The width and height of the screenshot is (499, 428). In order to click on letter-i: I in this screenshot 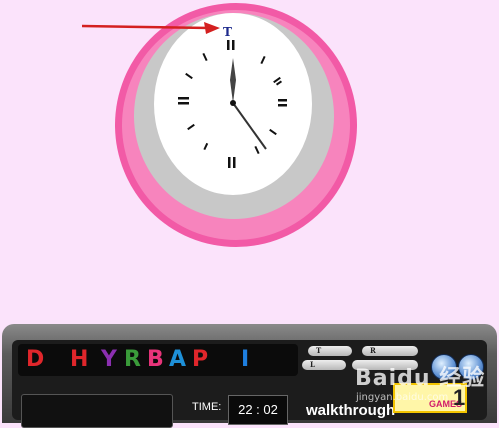, I will do `click(245, 360)`.